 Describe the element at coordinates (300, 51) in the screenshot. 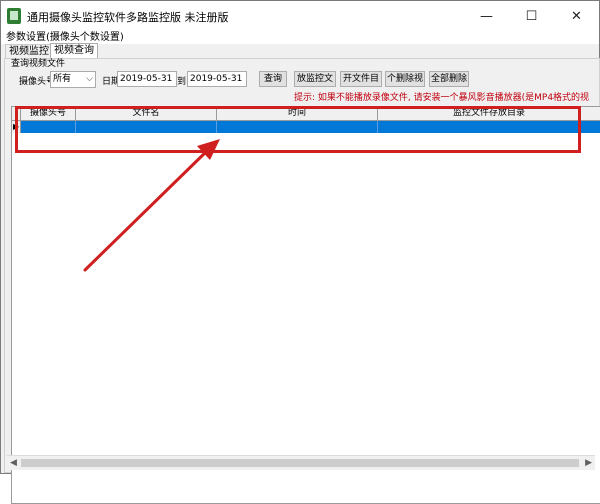

I see `tab-strip: 视频监控 视频查询` at that location.